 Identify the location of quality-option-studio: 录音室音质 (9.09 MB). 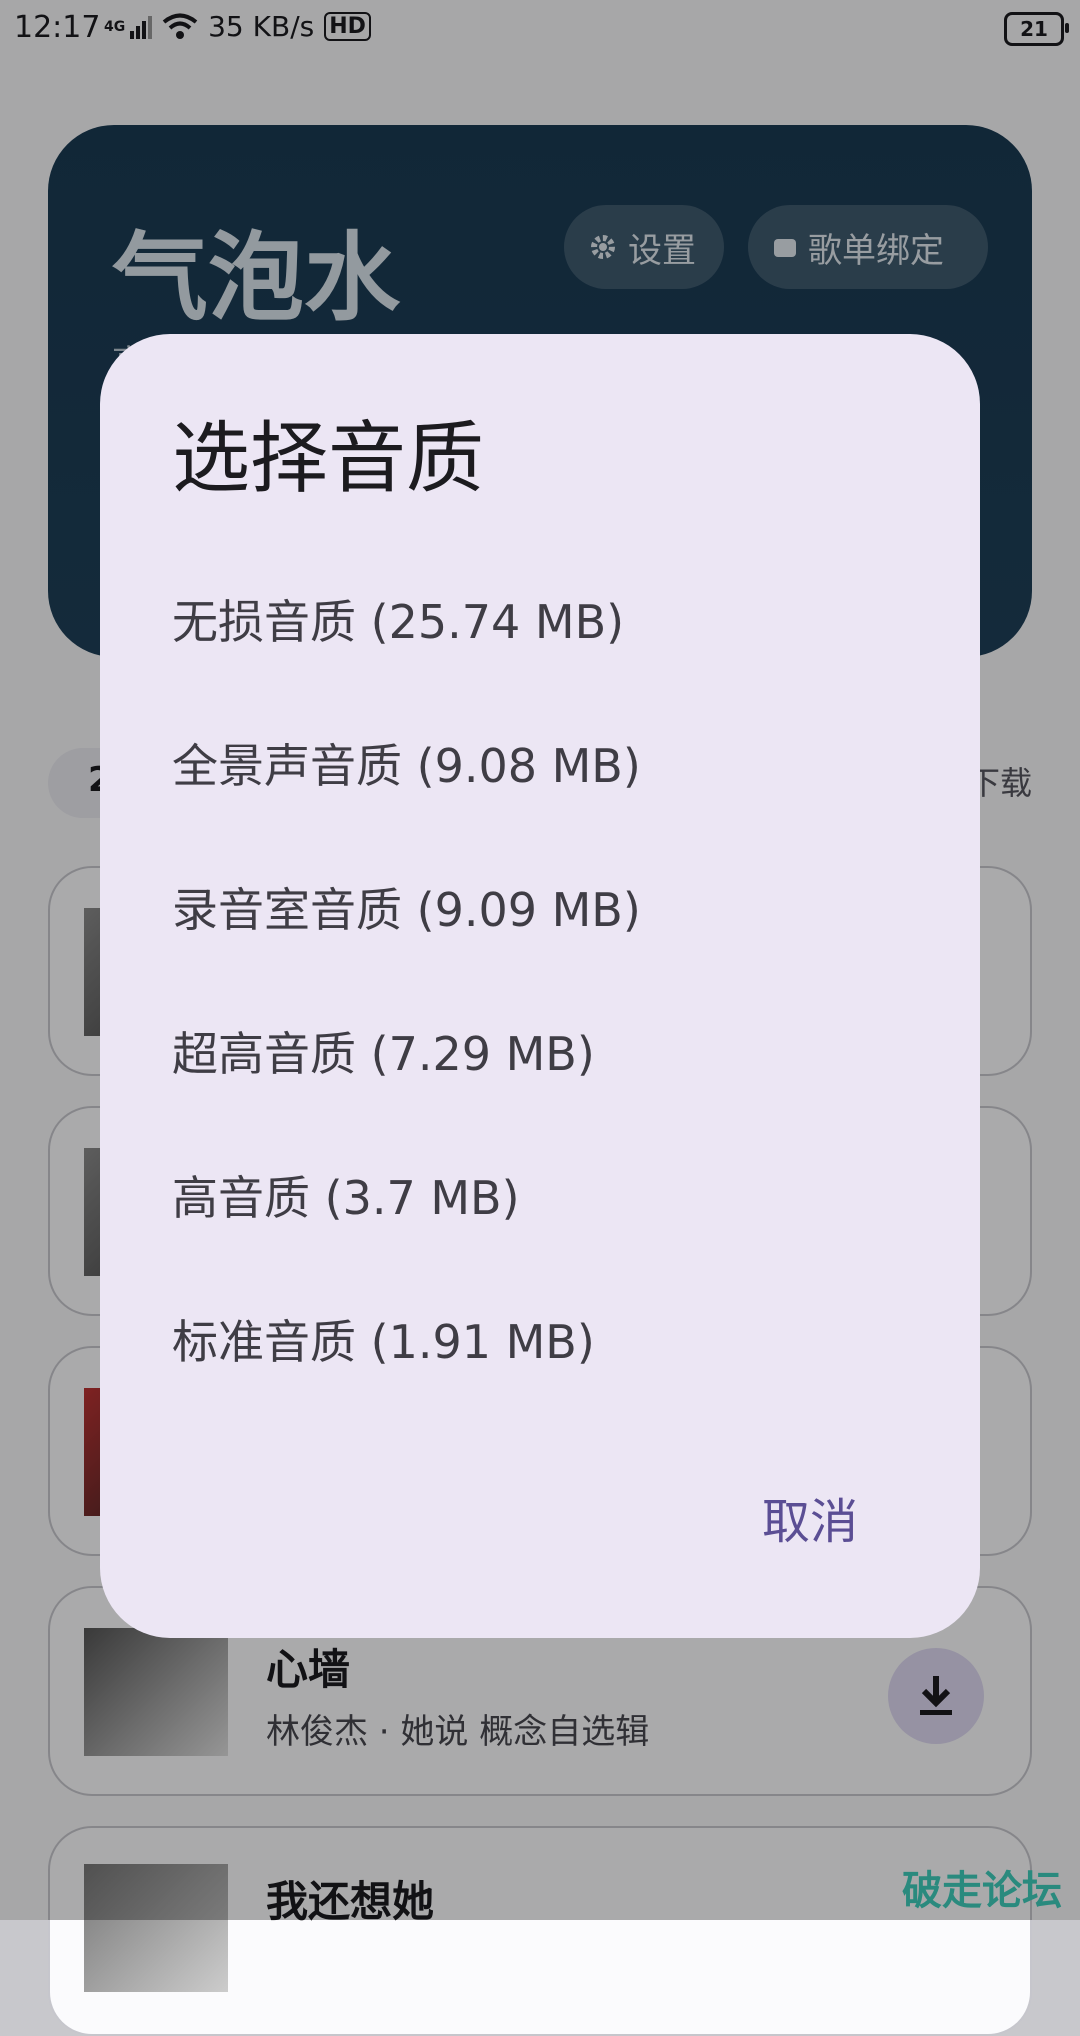
(542, 946).